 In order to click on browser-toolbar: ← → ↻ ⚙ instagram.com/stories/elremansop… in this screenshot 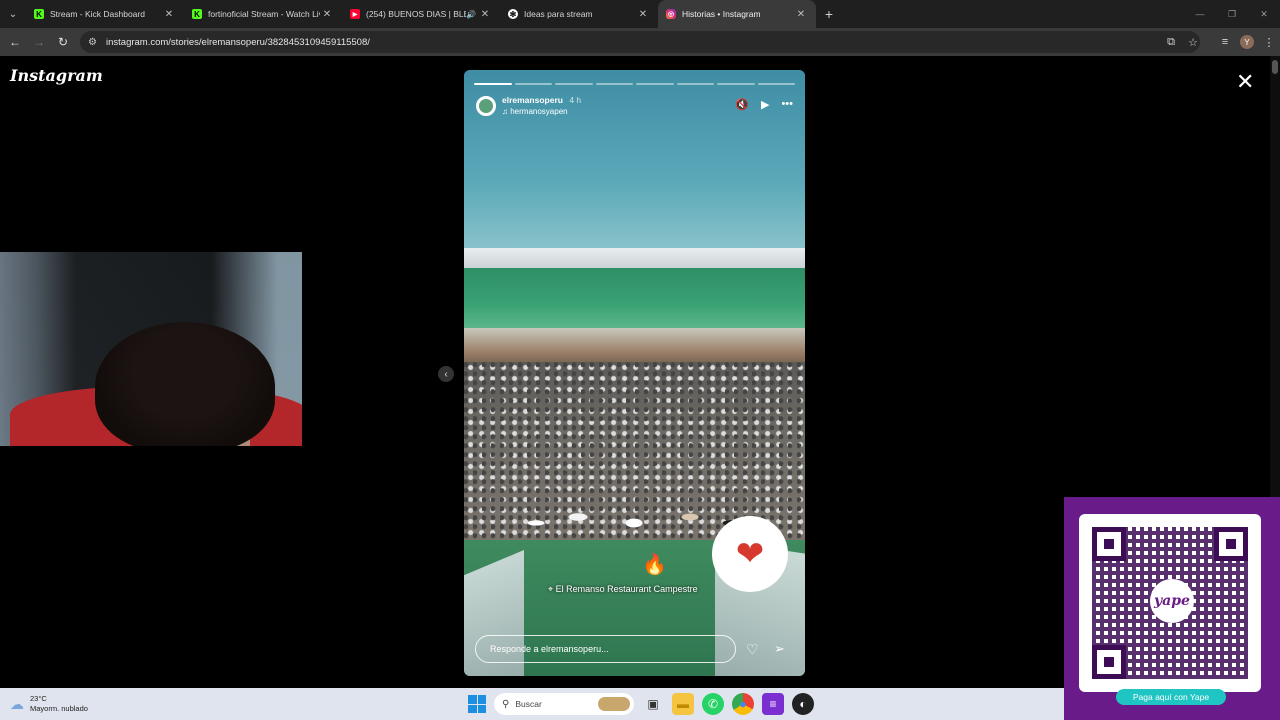, I will do `click(640, 42)`.